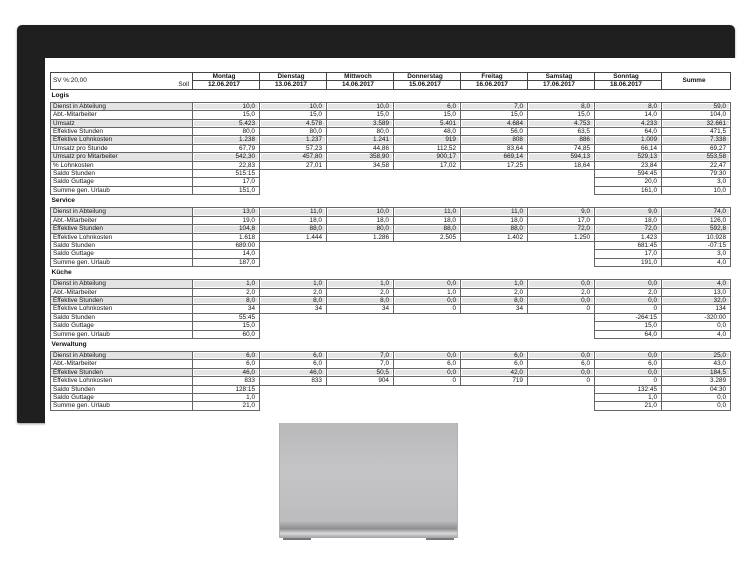 Image resolution: width=740 pixels, height=563 pixels. I want to click on row-value-cell: 1.009, so click(628, 140).